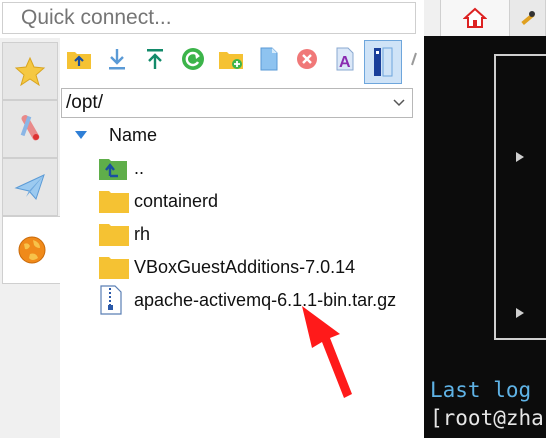 This screenshot has height=438, width=546. Describe the element at coordinates (487, 418) in the screenshot. I see `terminal-line: [root@zha` at that location.